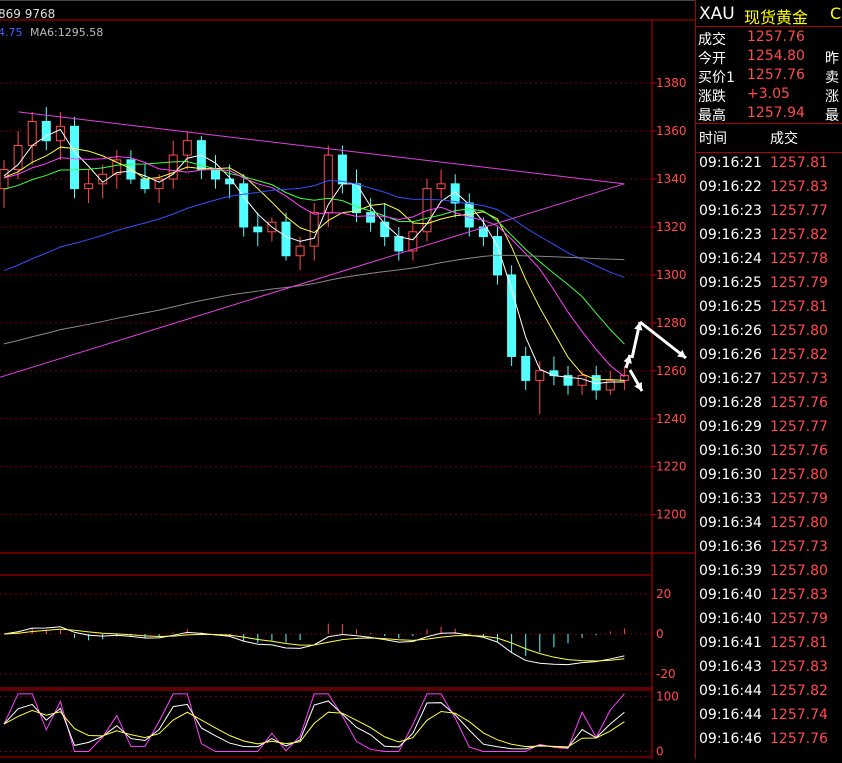 The image size is (842, 763). I want to click on tick-price: 1257.78, so click(799, 259).